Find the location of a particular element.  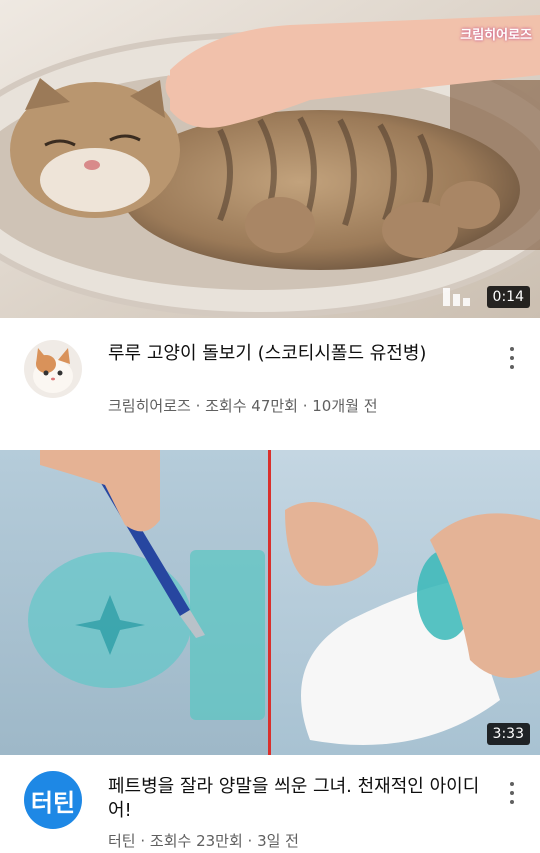

video-title: 루루 고양이 돌보기 (스코티시폴드 유전병) is located at coordinates (298, 354).